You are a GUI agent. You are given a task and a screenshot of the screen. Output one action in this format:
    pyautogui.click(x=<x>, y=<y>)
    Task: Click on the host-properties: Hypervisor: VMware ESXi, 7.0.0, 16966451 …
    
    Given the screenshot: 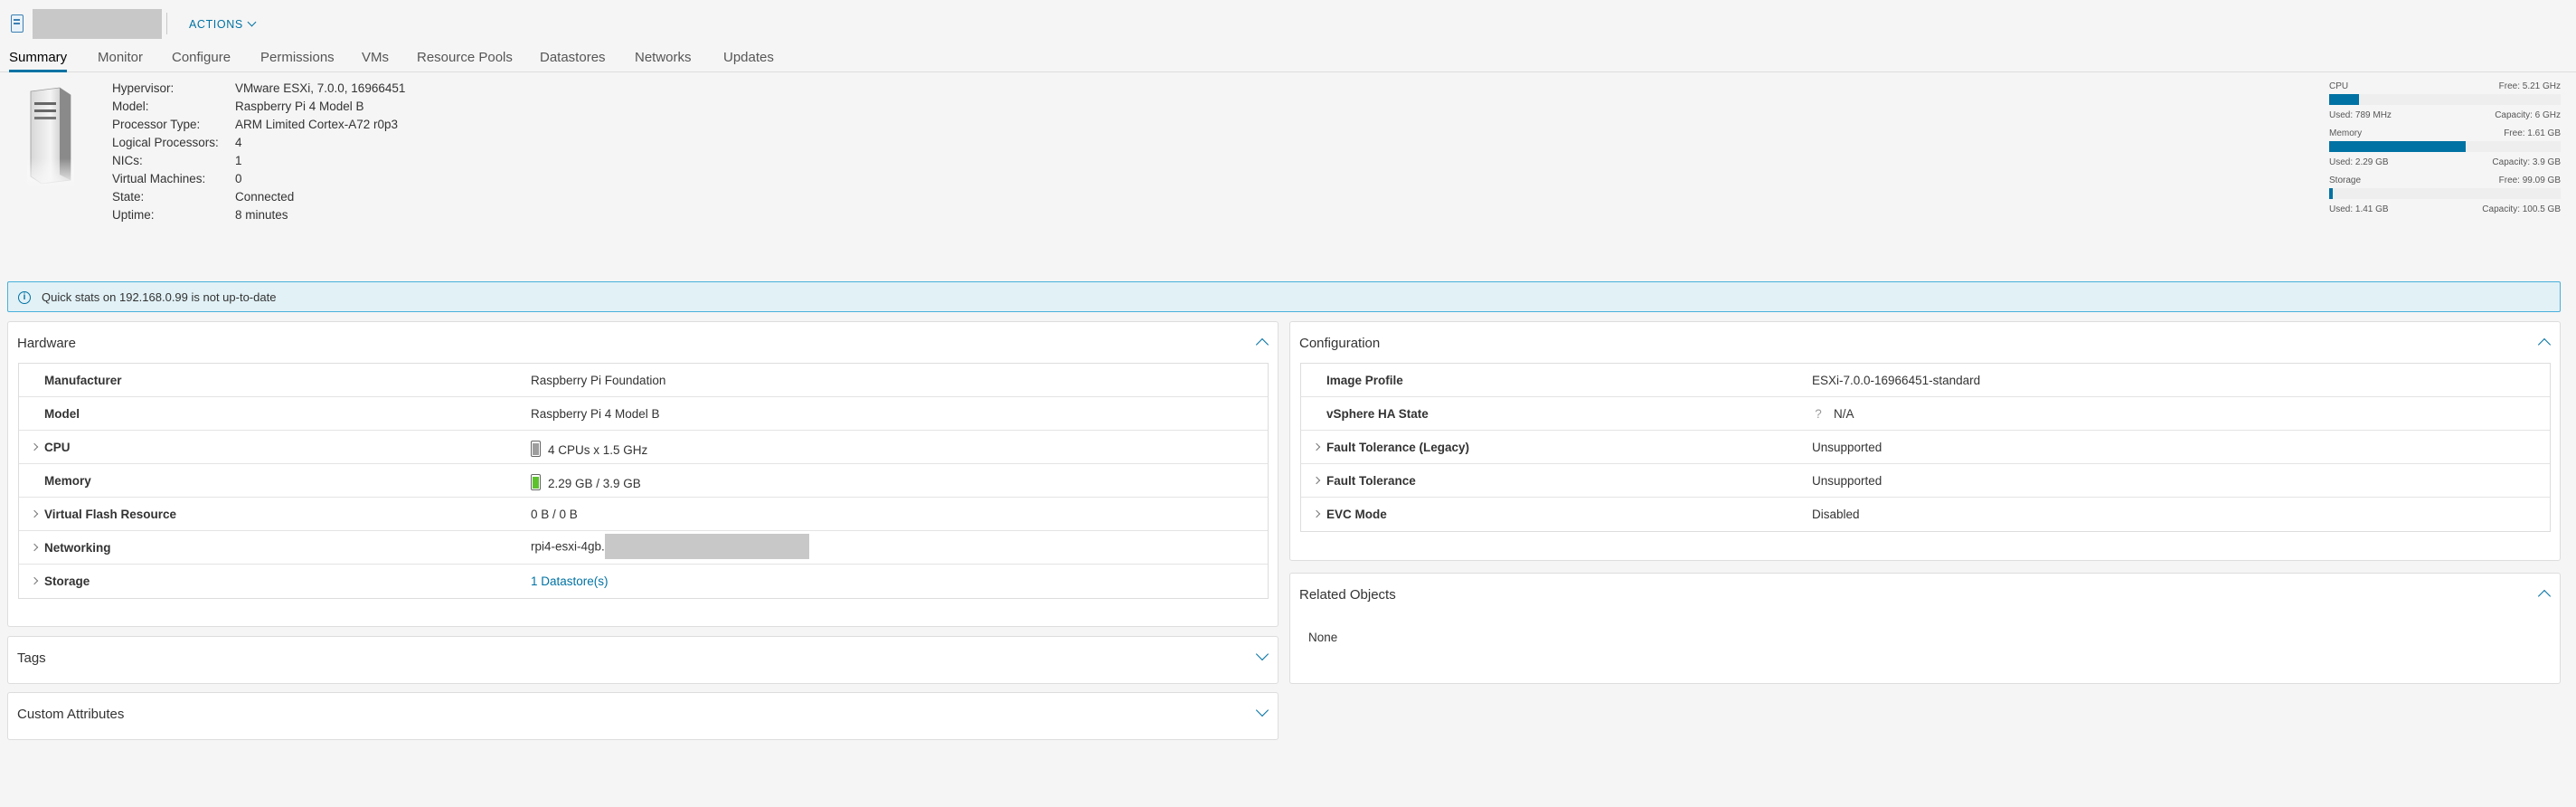 What is the action you would take?
    pyautogui.click(x=258, y=152)
    